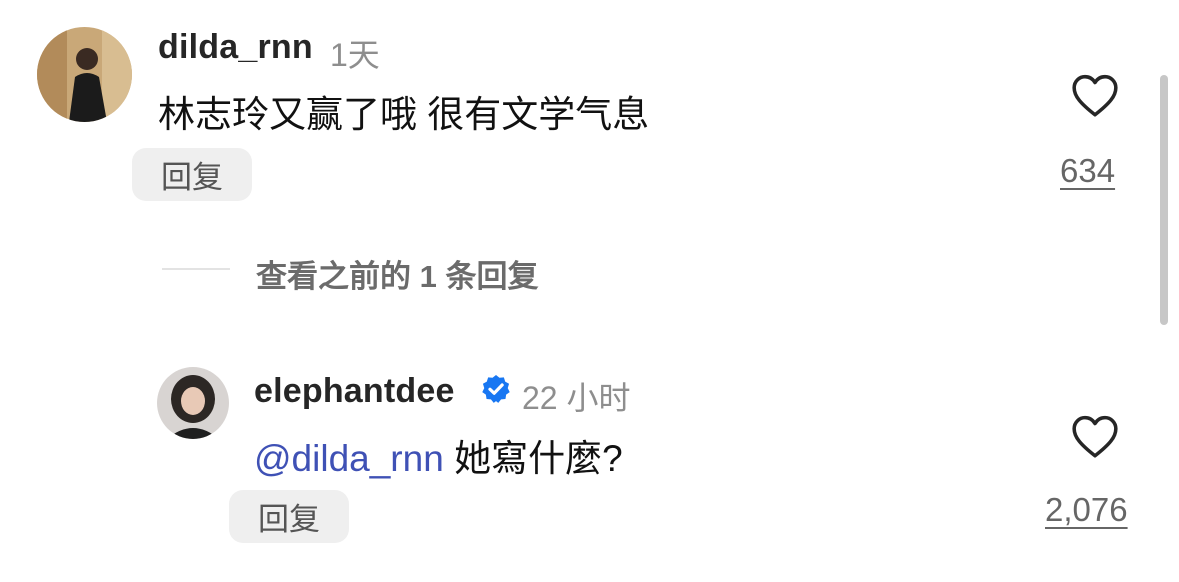  Describe the element at coordinates (349, 458) in the screenshot. I see `mention-link: @dilda_rnn` at that location.